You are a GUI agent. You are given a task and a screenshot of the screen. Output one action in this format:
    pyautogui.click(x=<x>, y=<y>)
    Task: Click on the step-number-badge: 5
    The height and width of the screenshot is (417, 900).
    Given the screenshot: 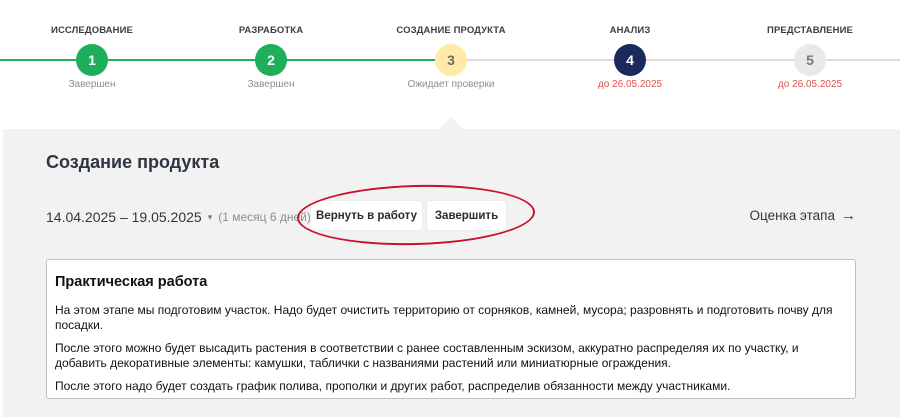 What is the action you would take?
    pyautogui.click(x=810, y=60)
    